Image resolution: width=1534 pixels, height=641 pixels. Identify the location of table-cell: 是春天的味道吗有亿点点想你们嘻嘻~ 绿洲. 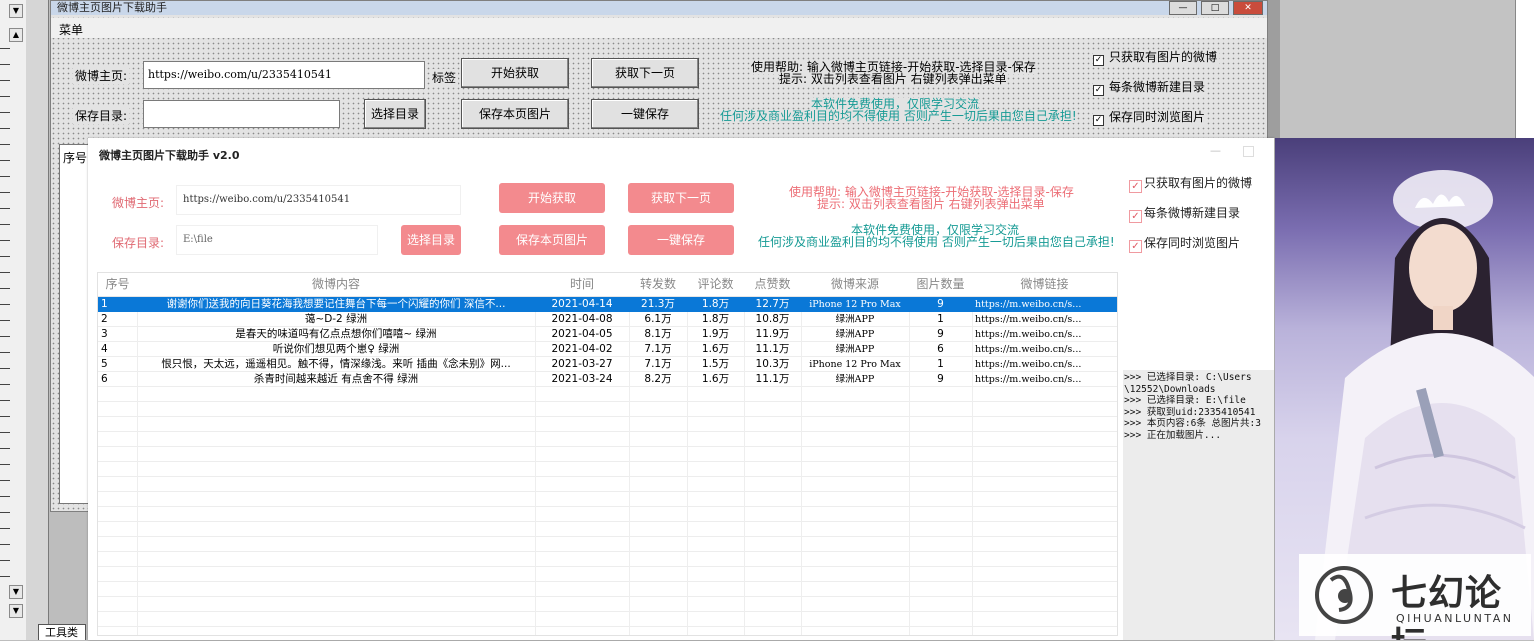
(336, 334).